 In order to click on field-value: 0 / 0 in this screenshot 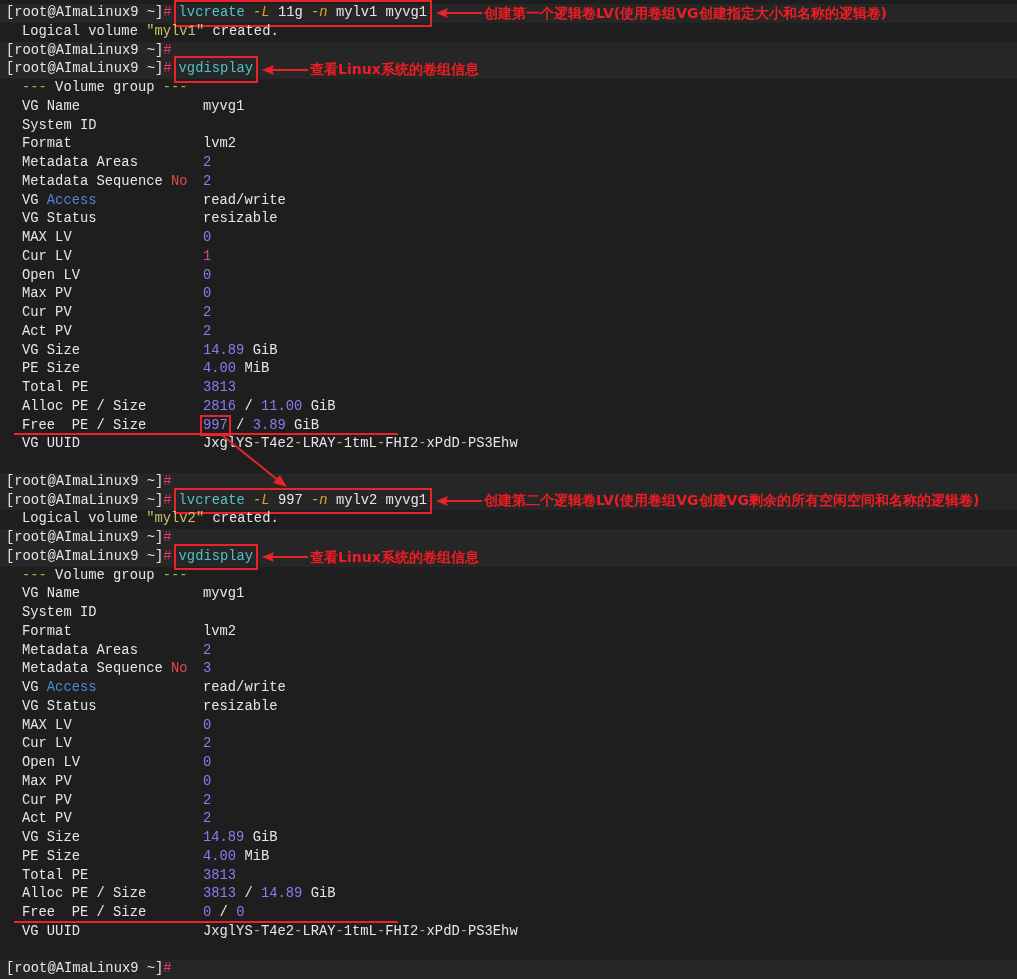, I will do `click(224, 913)`.